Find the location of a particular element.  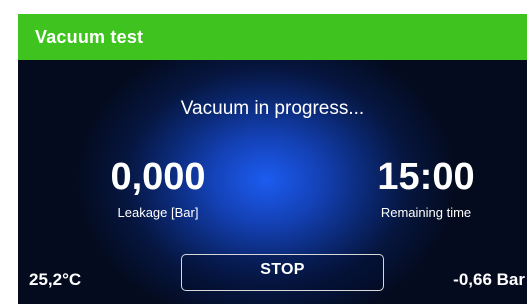

stop-button: STOP is located at coordinates (282, 272).